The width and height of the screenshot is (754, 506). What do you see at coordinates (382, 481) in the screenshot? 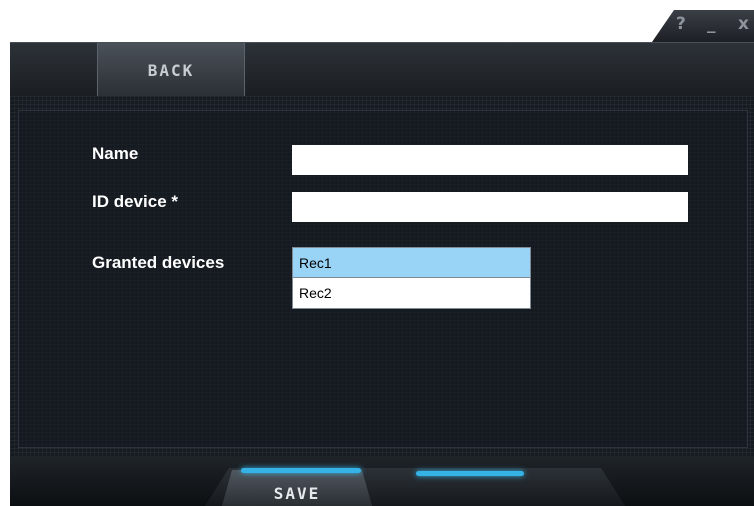
I see `footer-bar` at bounding box center [382, 481].